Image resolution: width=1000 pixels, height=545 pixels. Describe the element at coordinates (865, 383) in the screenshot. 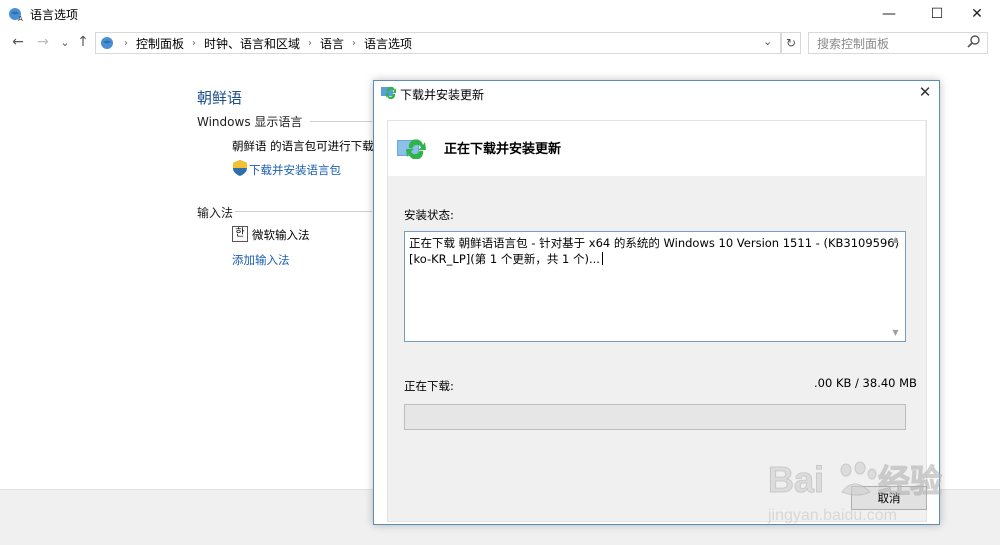

I see `downloaded-size: .00 KB / 38.40 MB` at that location.